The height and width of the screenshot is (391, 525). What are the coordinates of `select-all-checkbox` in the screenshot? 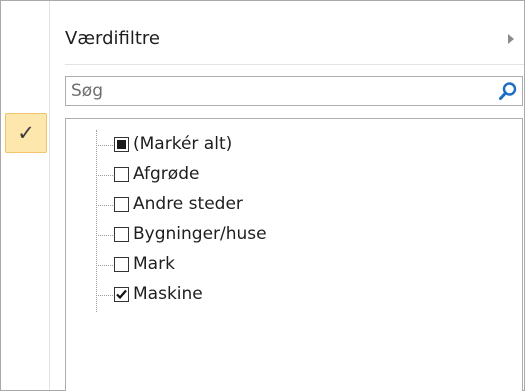 It's located at (121, 144).